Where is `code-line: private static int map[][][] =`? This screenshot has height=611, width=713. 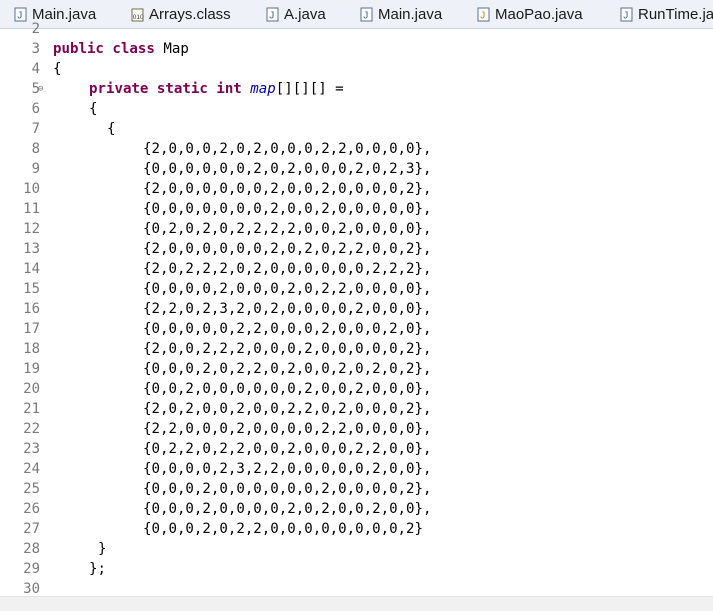 code-line: private static int map[][][] = is located at coordinates (216, 89).